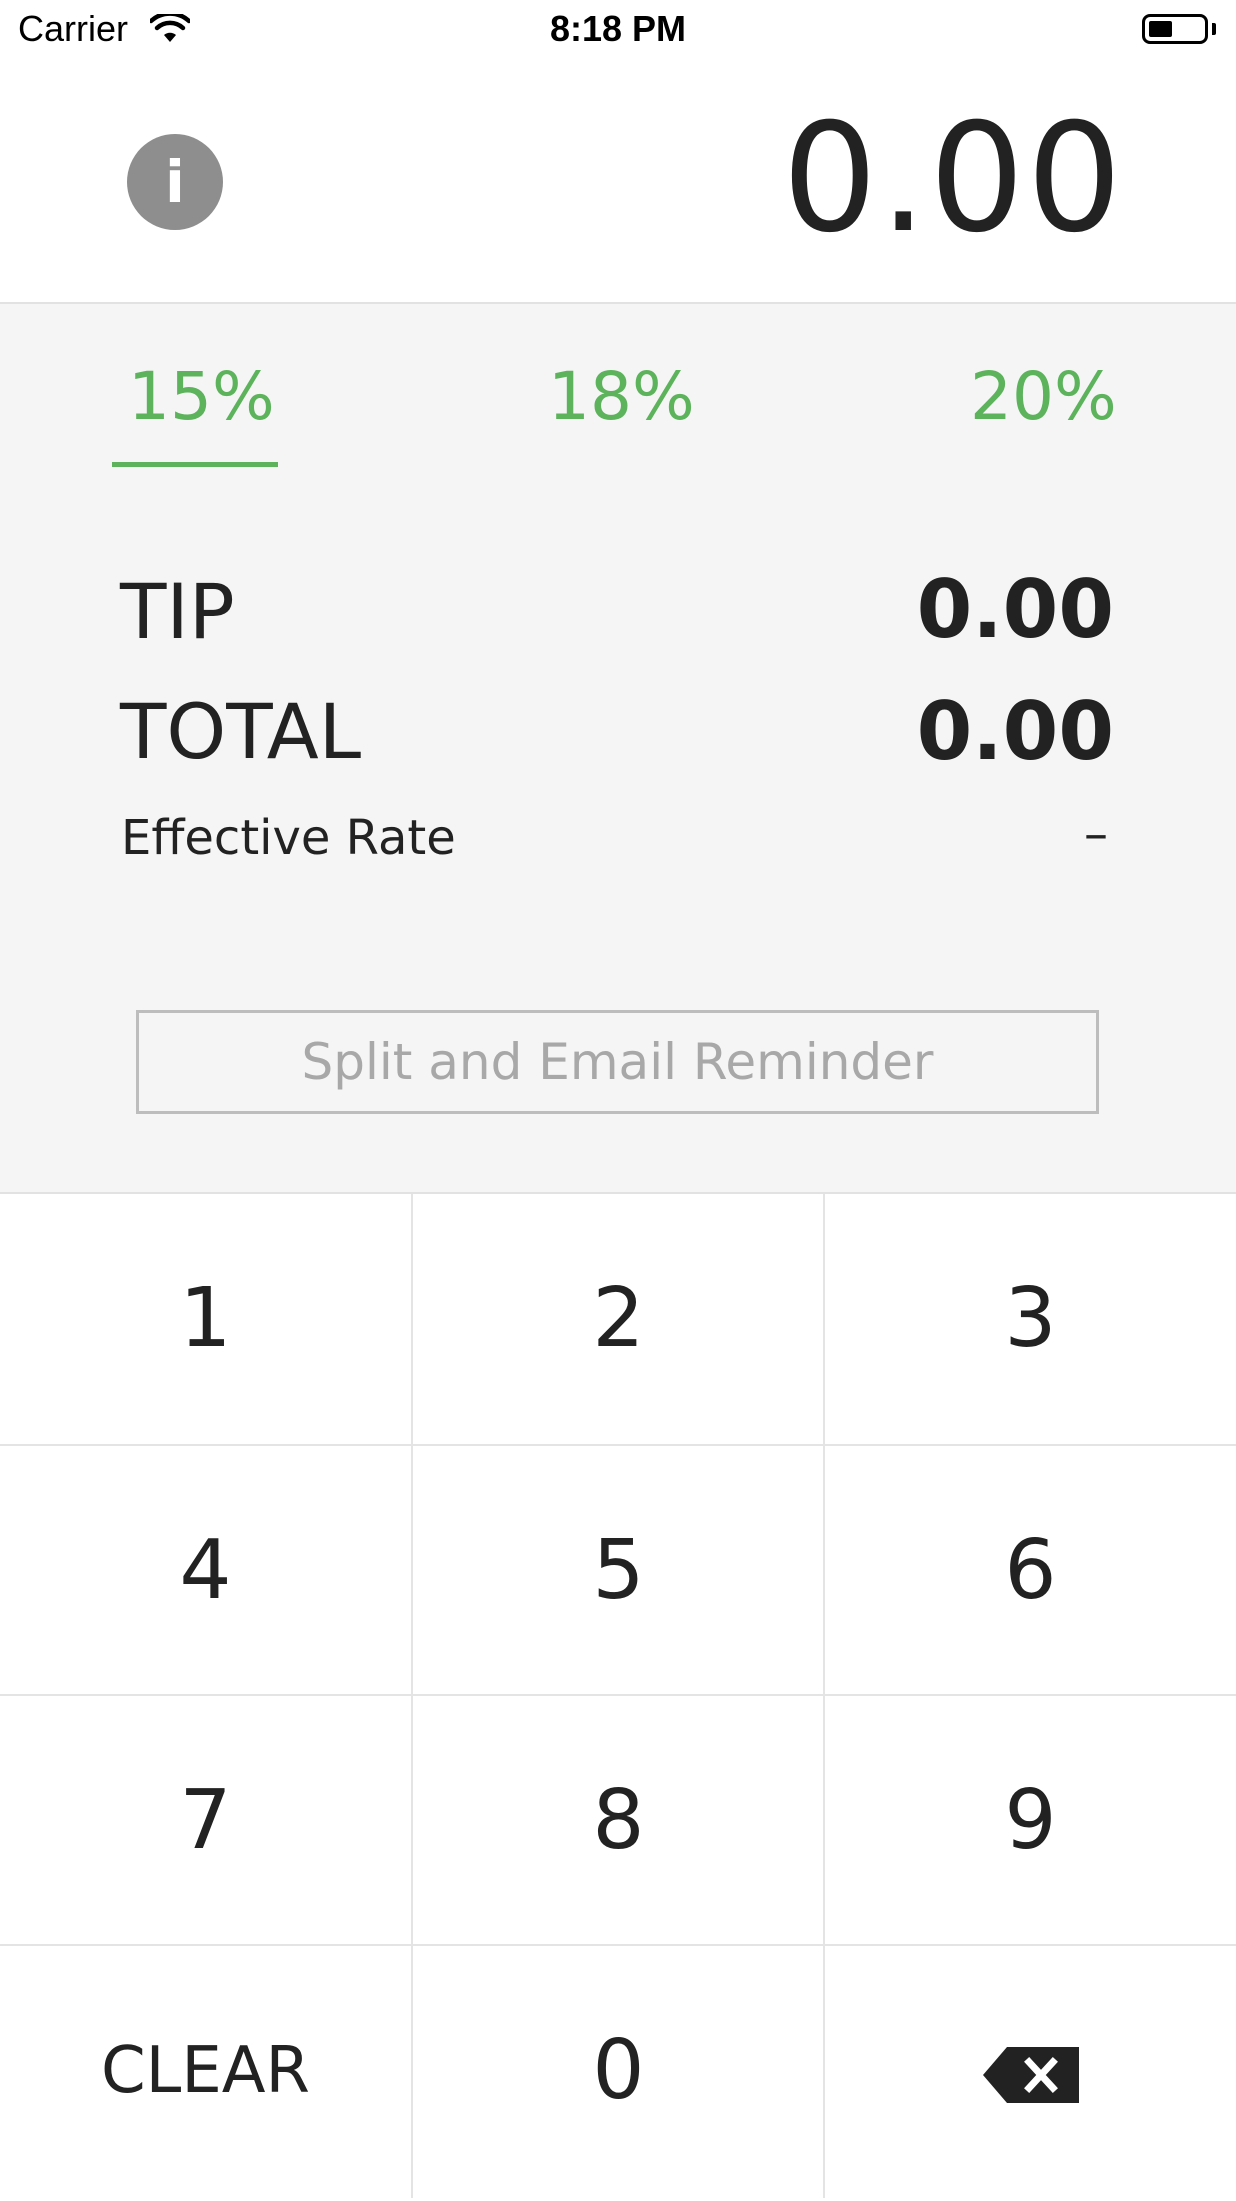 The width and height of the screenshot is (1236, 2201). I want to click on key-3: 3, so click(1030, 1319).